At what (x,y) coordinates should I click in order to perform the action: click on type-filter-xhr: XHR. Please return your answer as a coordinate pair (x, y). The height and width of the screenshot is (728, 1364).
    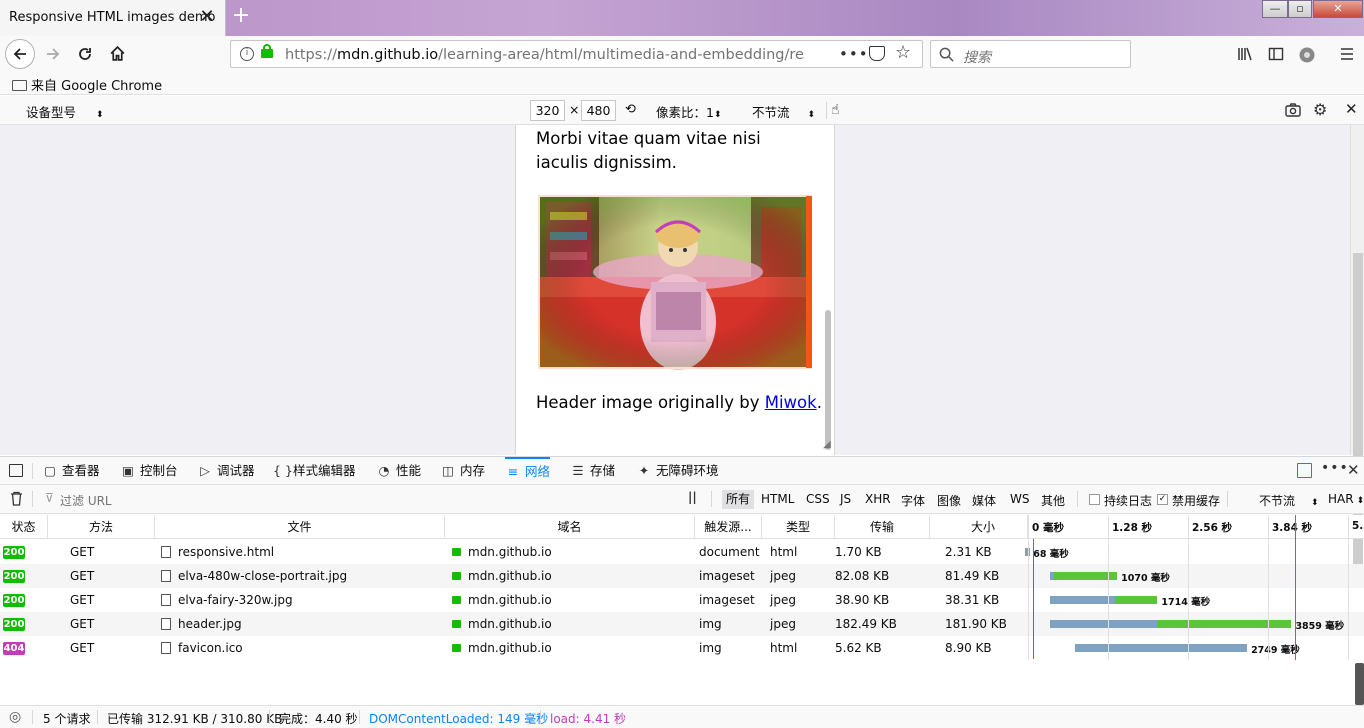
    Looking at the image, I should click on (878, 499).